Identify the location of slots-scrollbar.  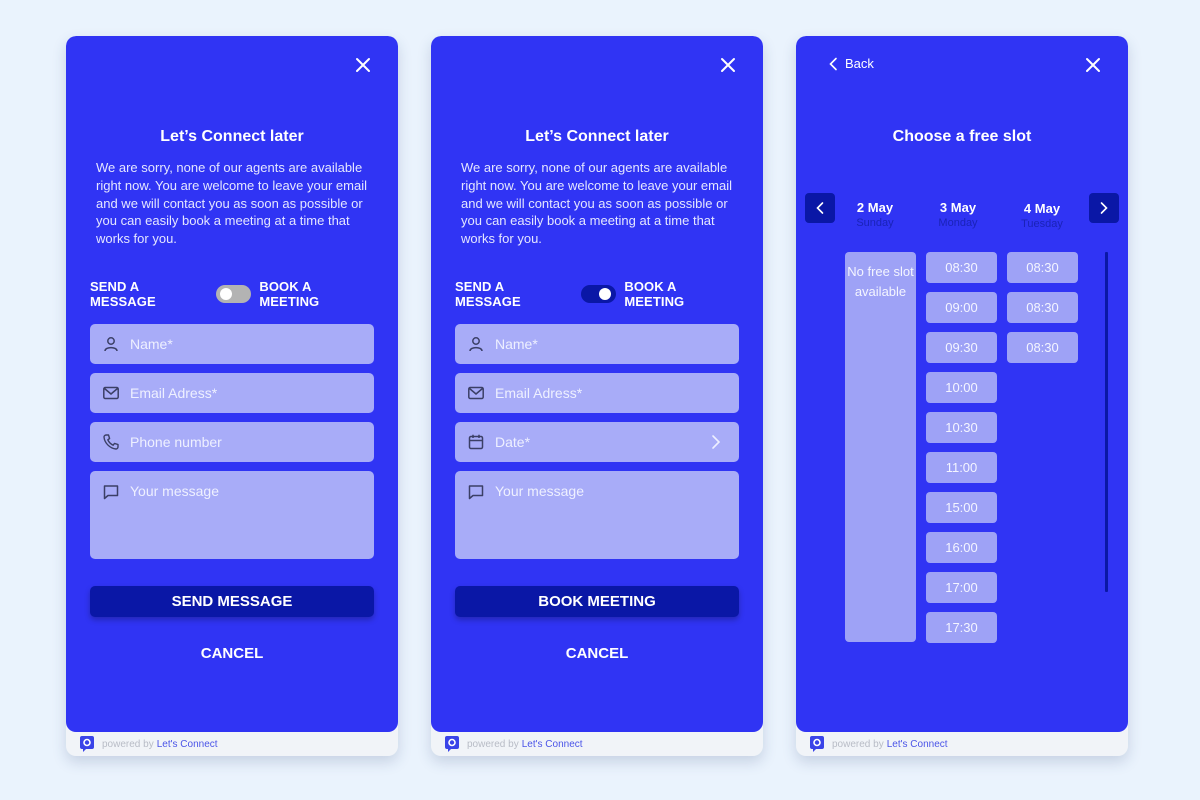
(1106, 422).